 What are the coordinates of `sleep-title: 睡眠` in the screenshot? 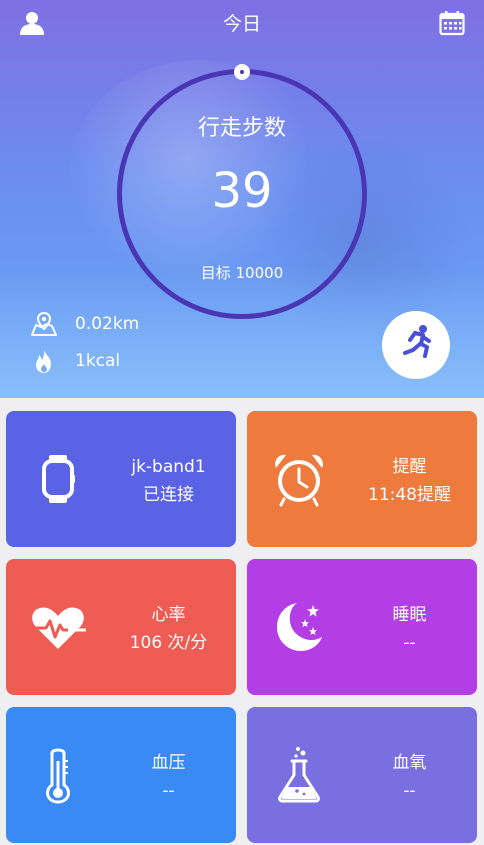 It's located at (409, 615).